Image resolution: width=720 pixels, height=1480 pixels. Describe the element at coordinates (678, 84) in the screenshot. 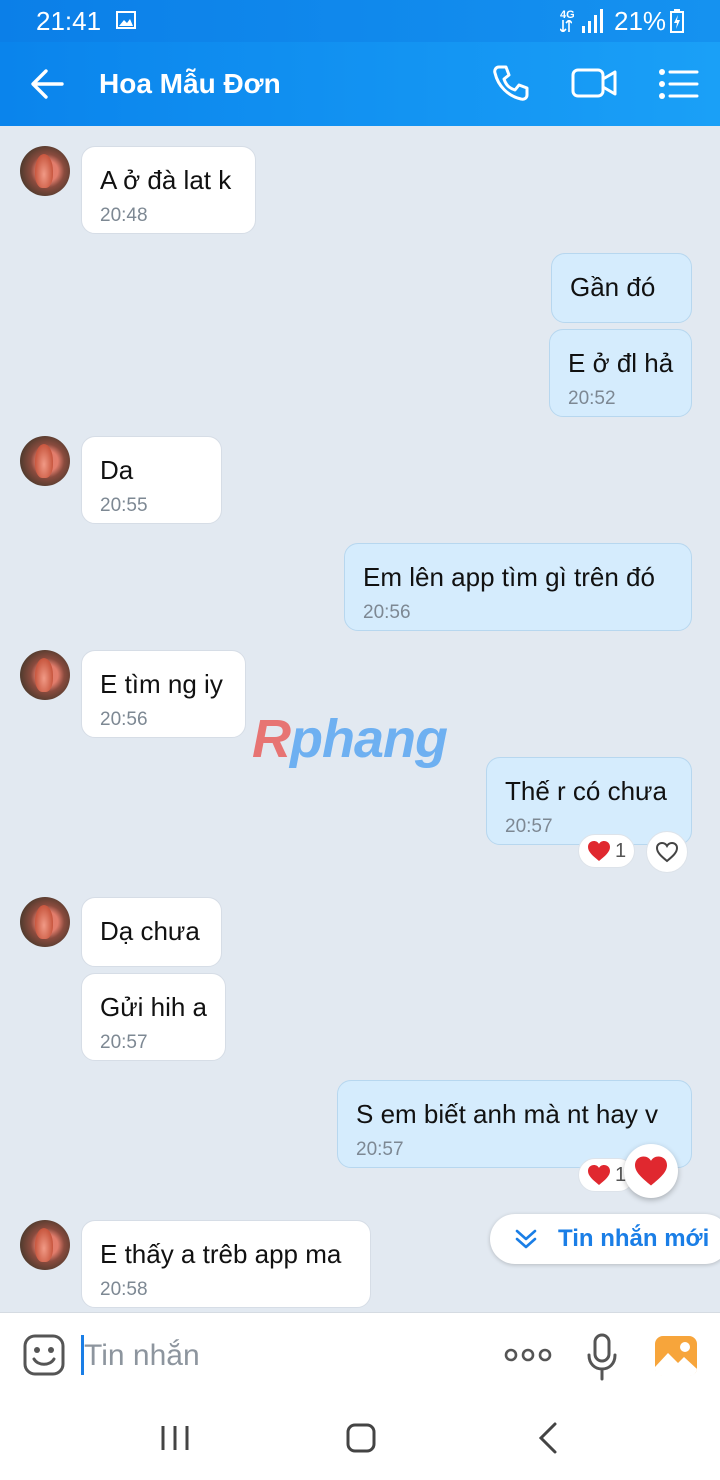

I see `menu-list-icon` at that location.